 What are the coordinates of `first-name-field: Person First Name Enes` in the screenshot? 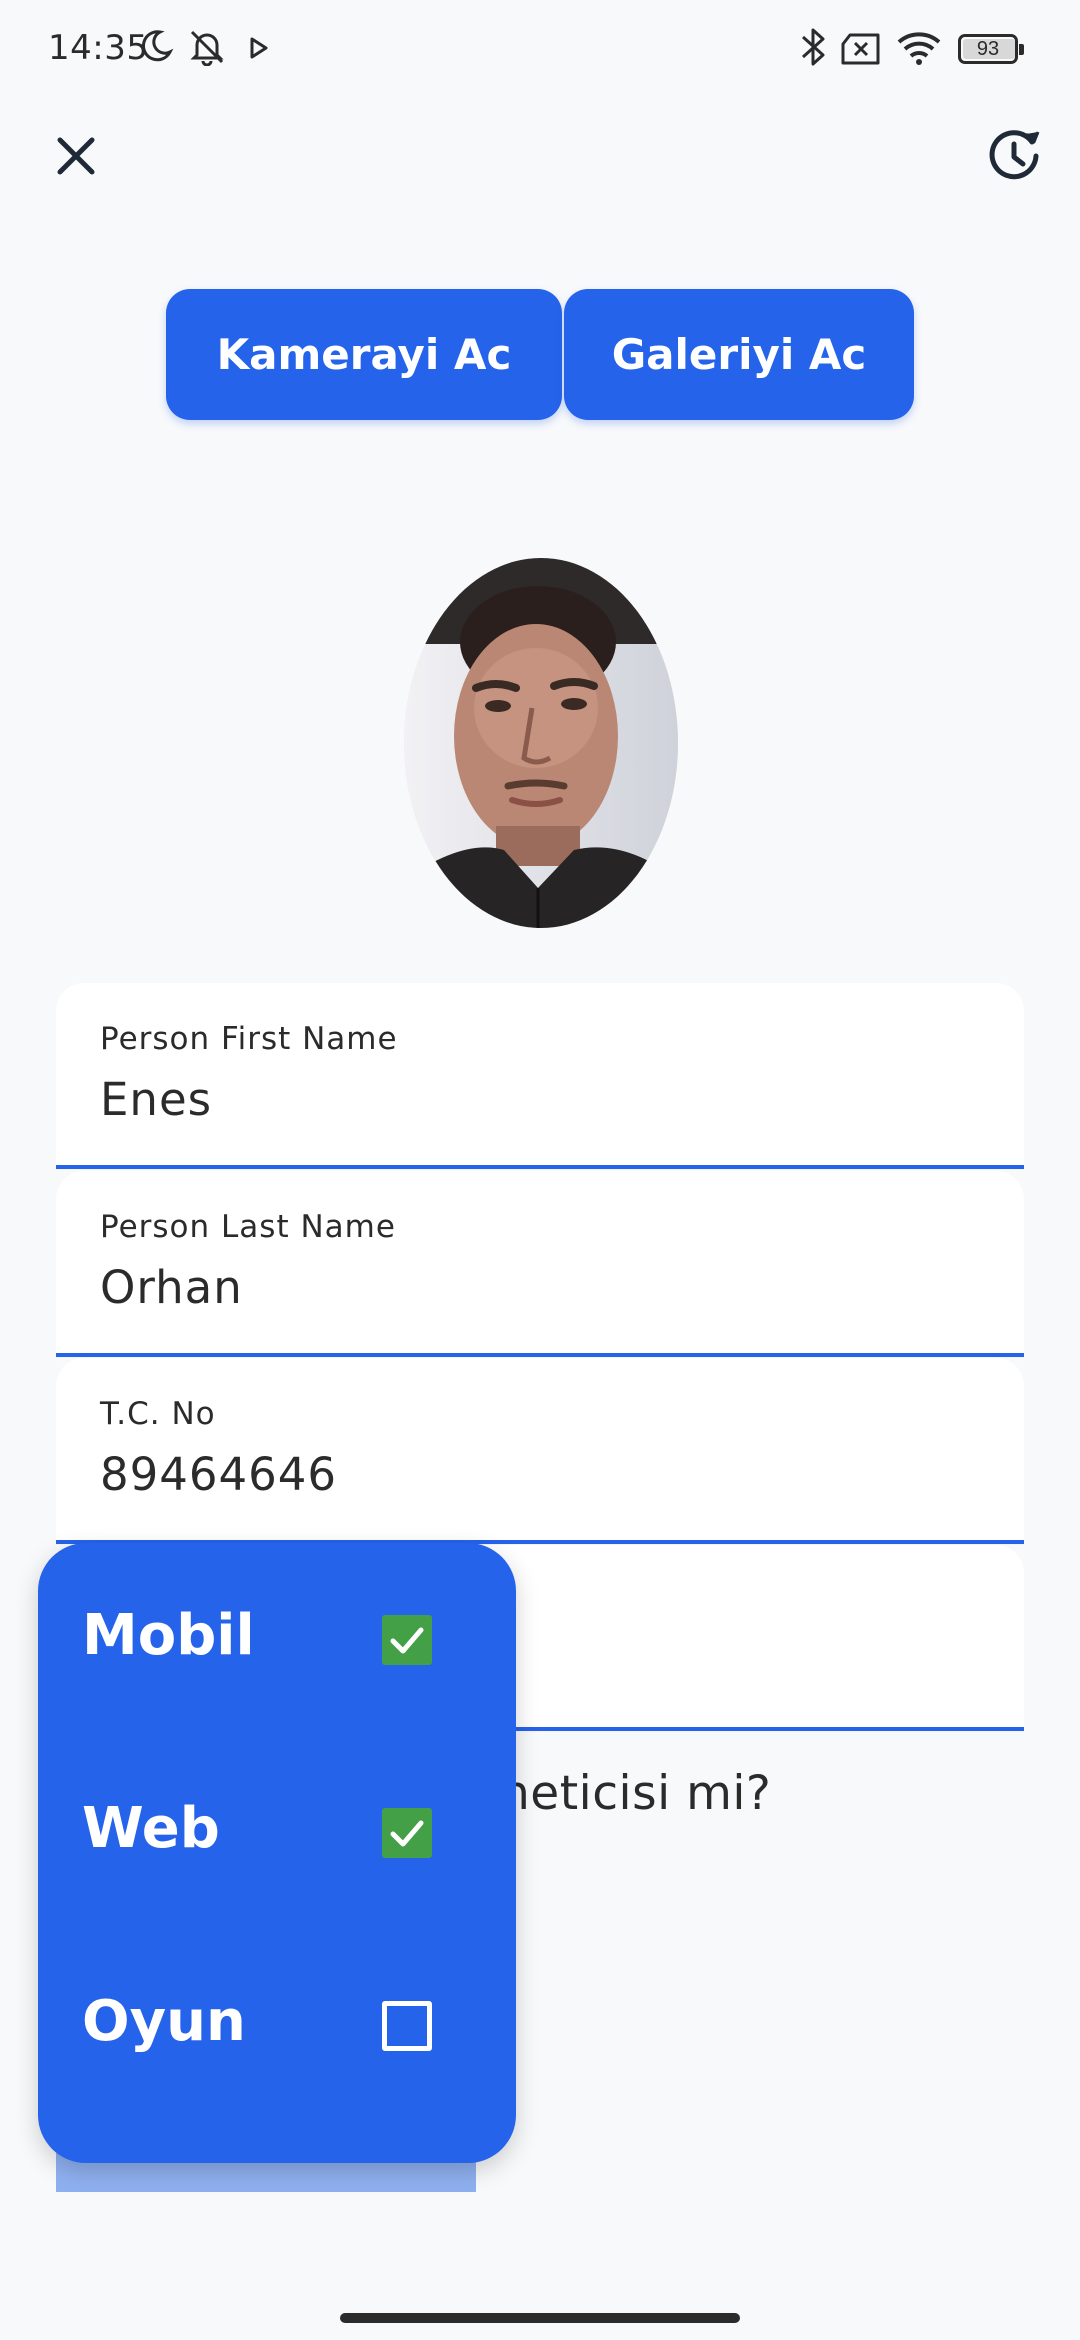 It's located at (540, 1076).